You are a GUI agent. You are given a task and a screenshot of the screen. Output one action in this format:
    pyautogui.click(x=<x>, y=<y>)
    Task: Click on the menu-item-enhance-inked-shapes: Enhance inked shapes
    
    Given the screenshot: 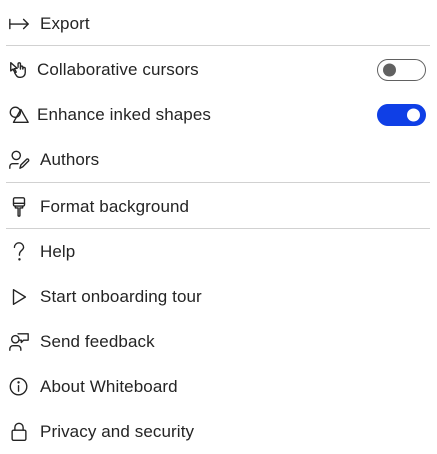 What is the action you would take?
    pyautogui.click(x=218, y=115)
    